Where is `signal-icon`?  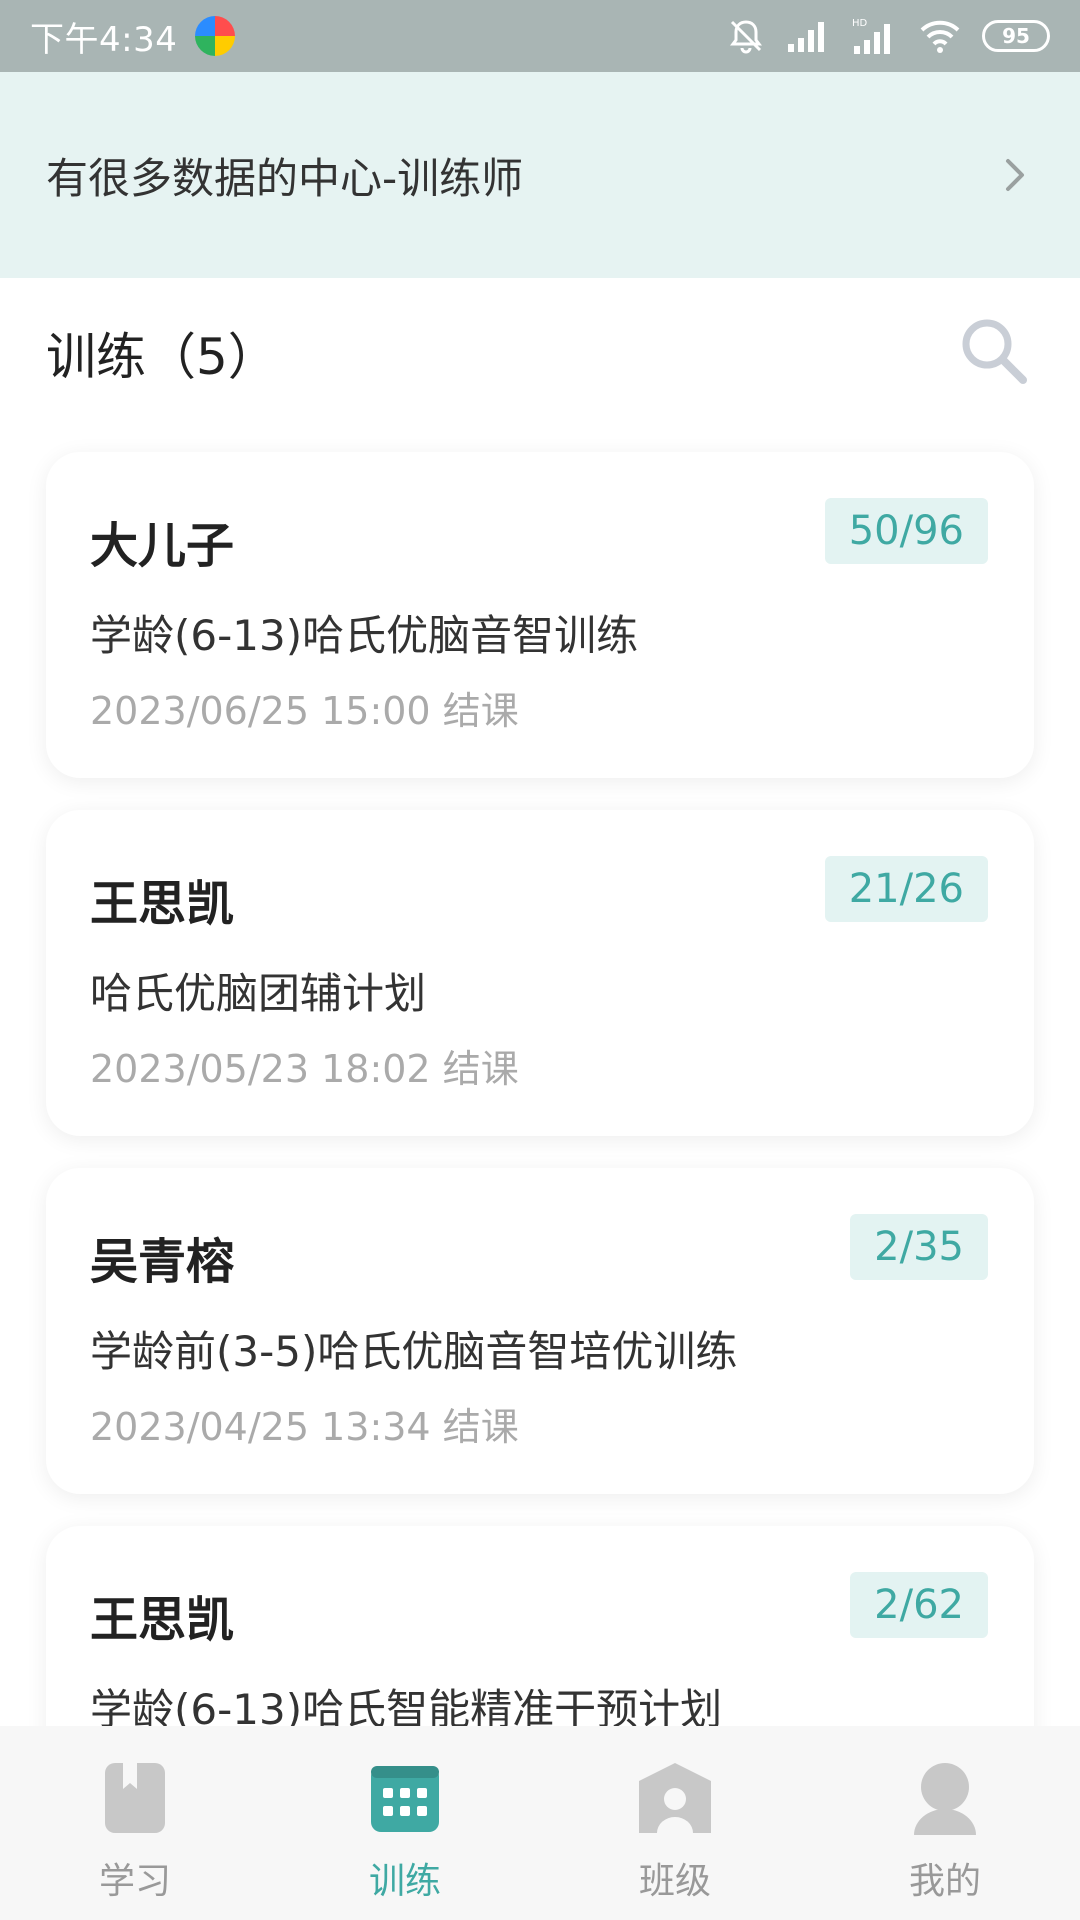
signal-icon is located at coordinates (808, 36).